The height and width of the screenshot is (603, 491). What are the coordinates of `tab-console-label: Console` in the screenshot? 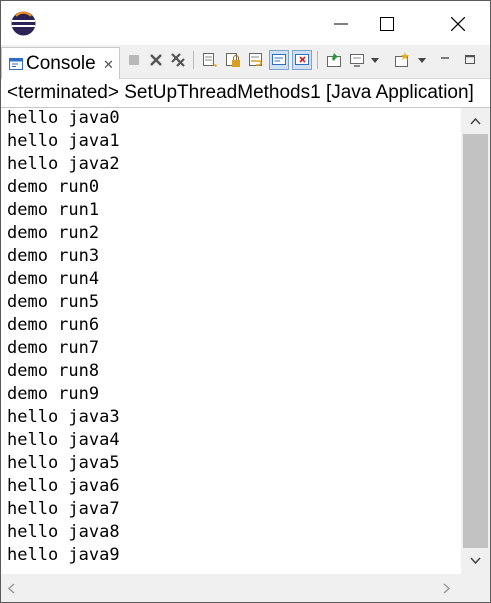 It's located at (61, 63).